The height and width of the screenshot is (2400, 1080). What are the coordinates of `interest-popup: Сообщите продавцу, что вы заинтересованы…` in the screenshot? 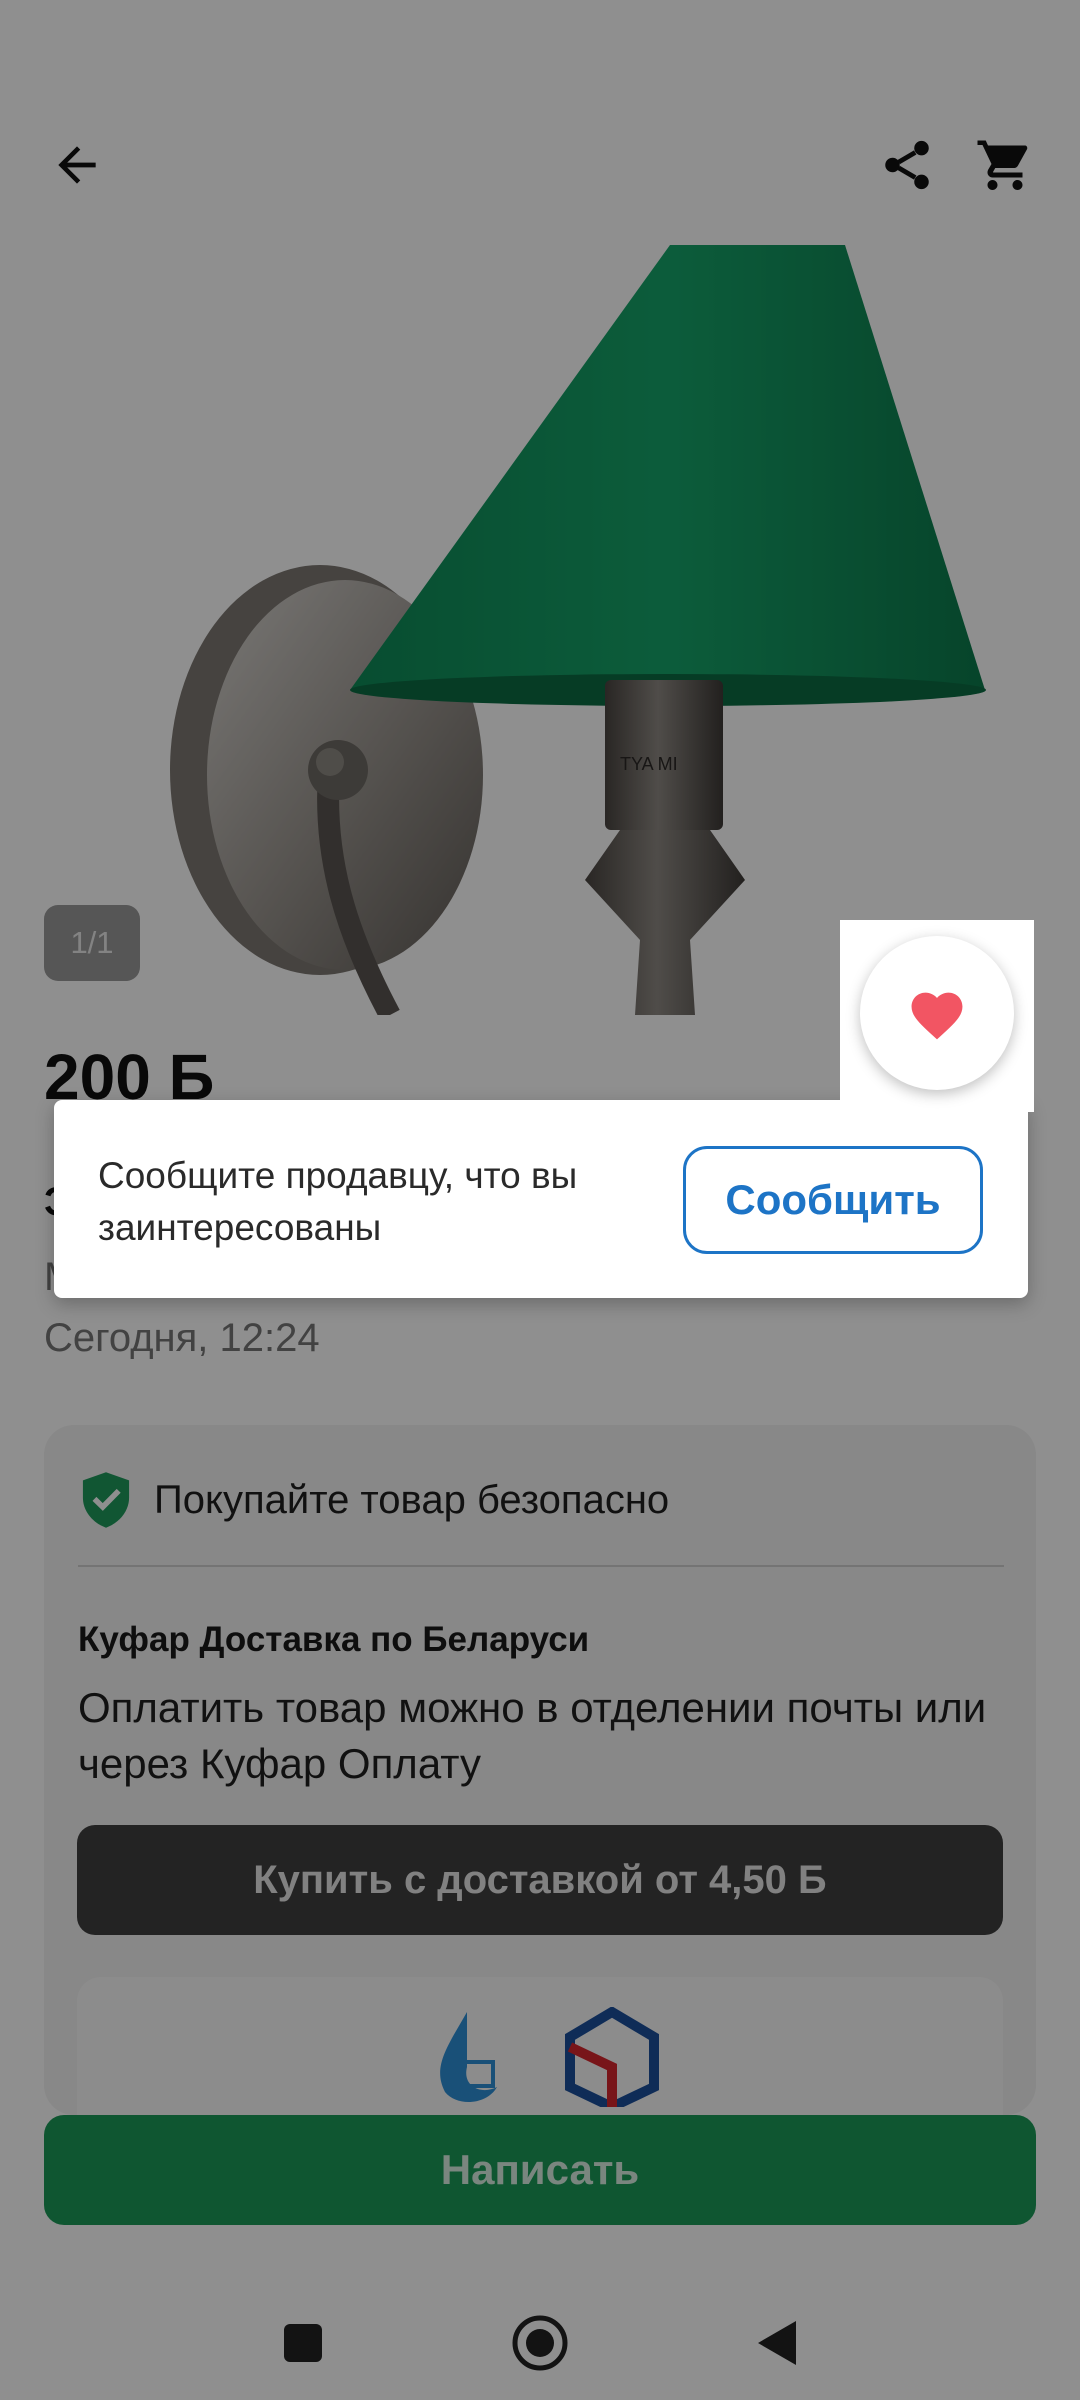 It's located at (541, 1199).